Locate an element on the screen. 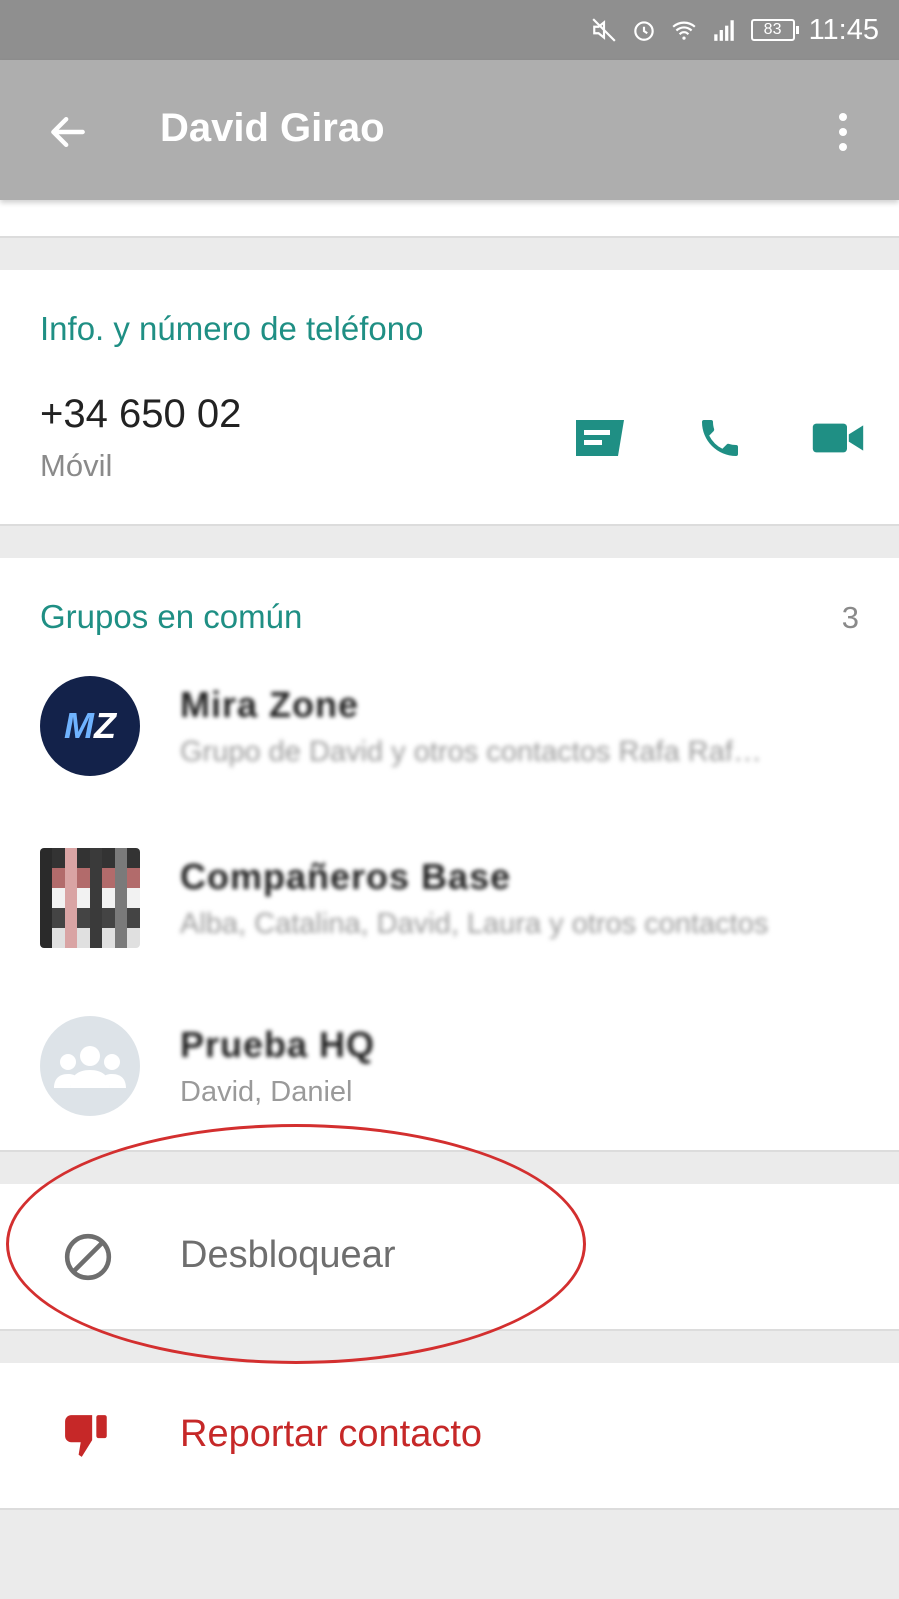 This screenshot has width=899, height=1599. more-vertical-icon is located at coordinates (843, 132).